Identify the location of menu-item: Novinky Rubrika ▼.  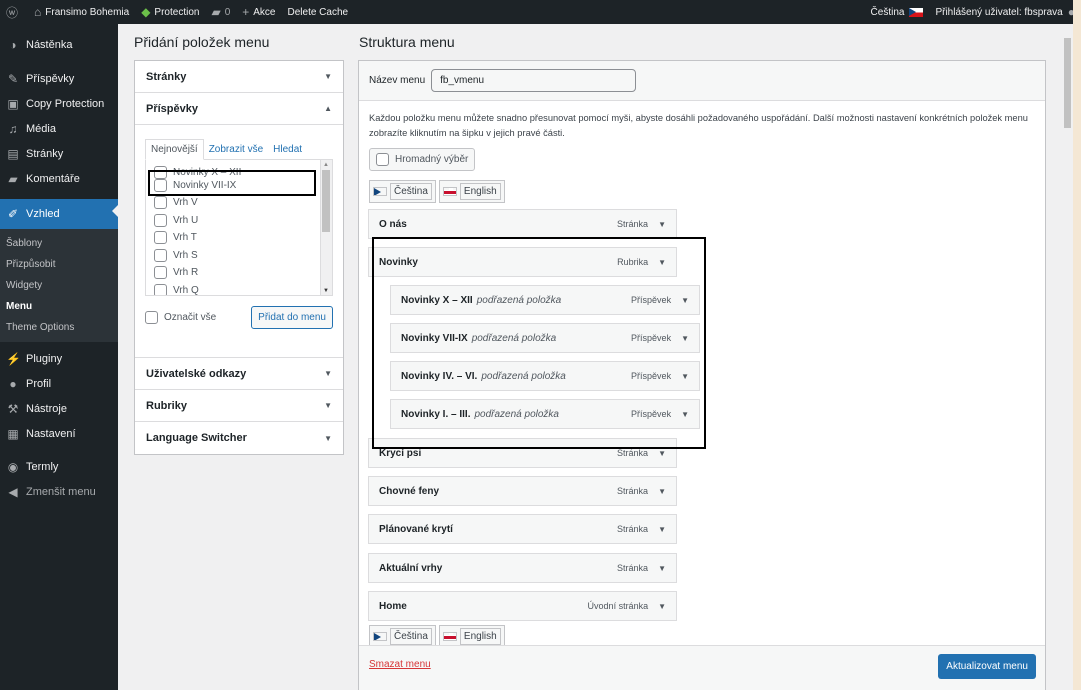
(522, 262).